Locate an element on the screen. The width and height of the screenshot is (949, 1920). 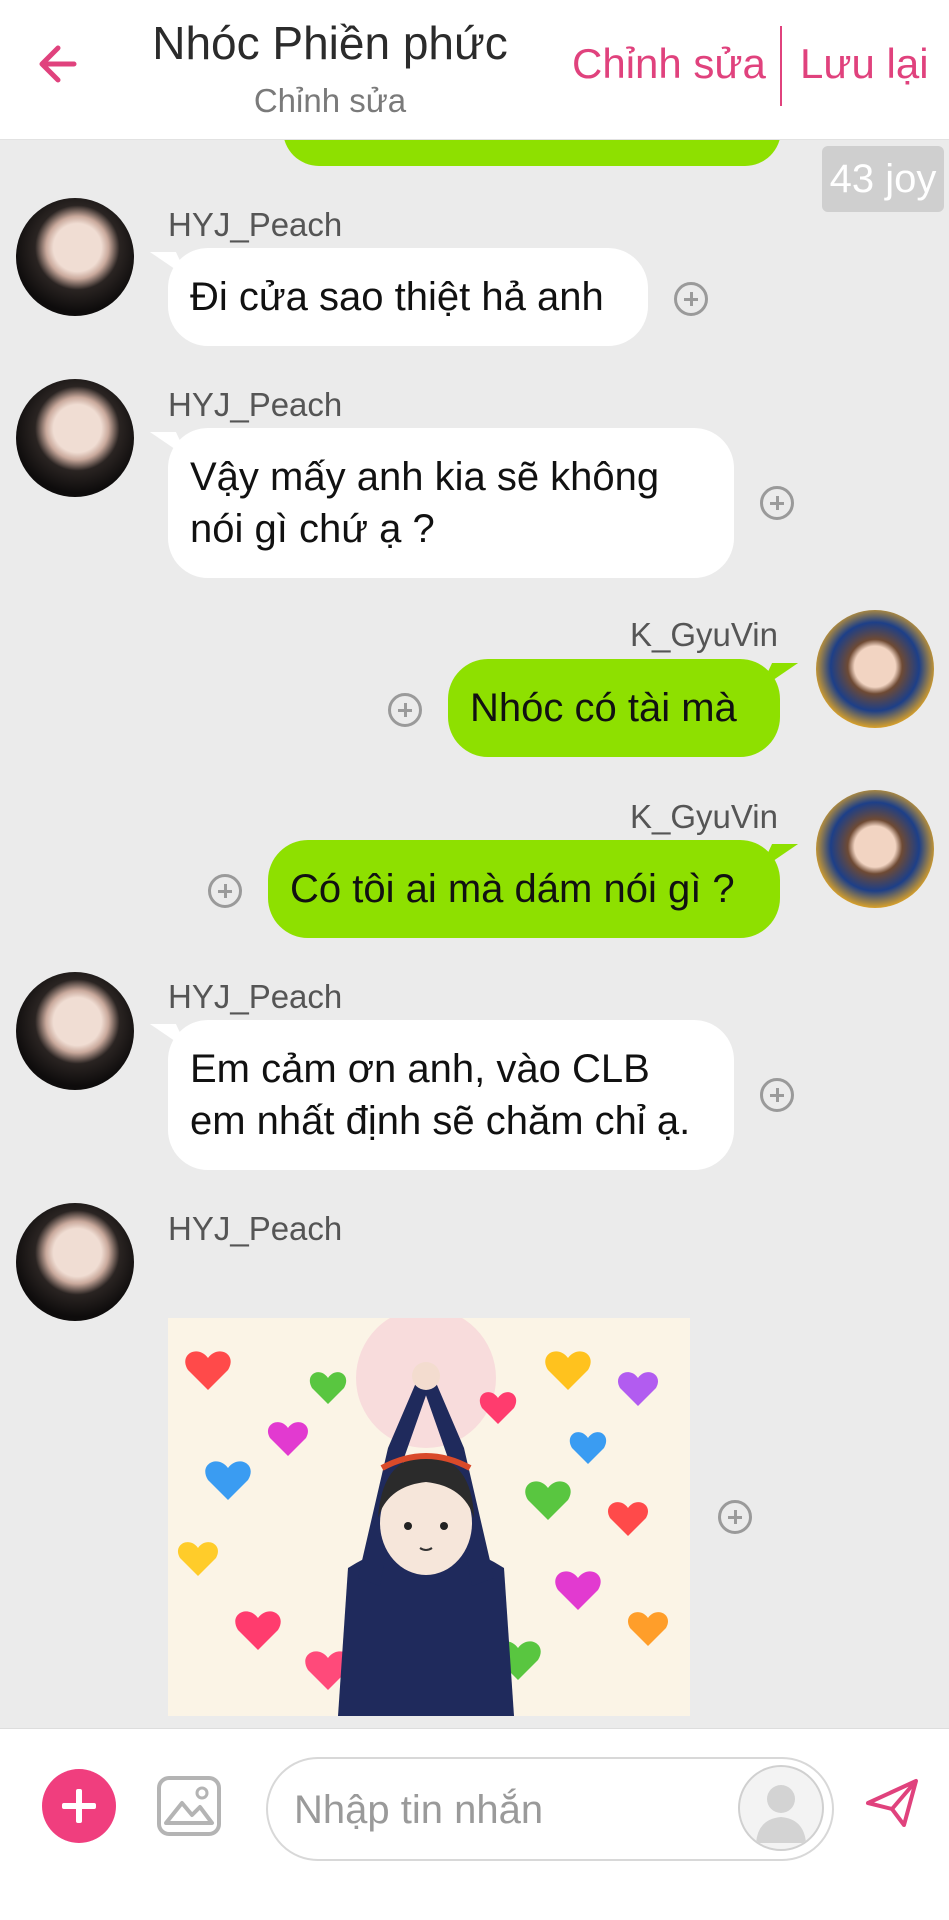
joy-badge: 43 joy is located at coordinates (883, 179).